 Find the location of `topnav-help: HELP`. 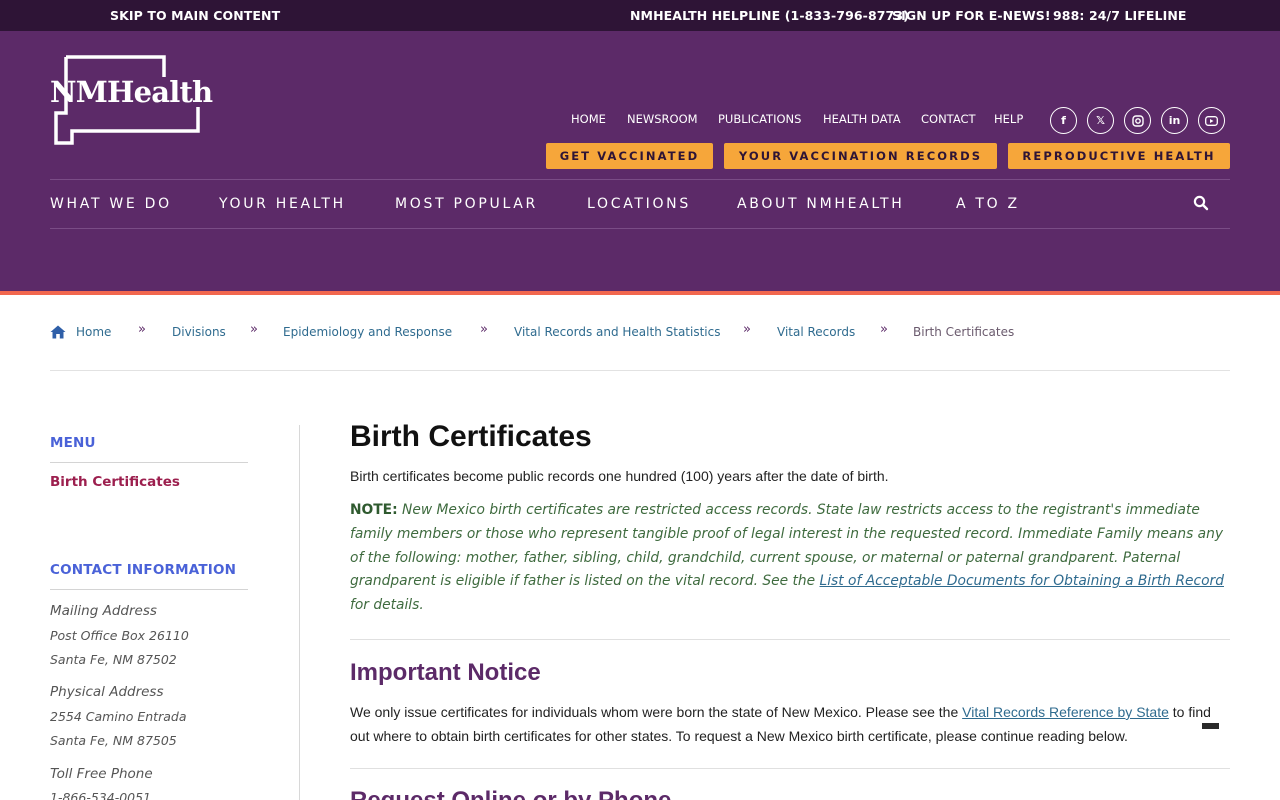

topnav-help: HELP is located at coordinates (1008, 119).